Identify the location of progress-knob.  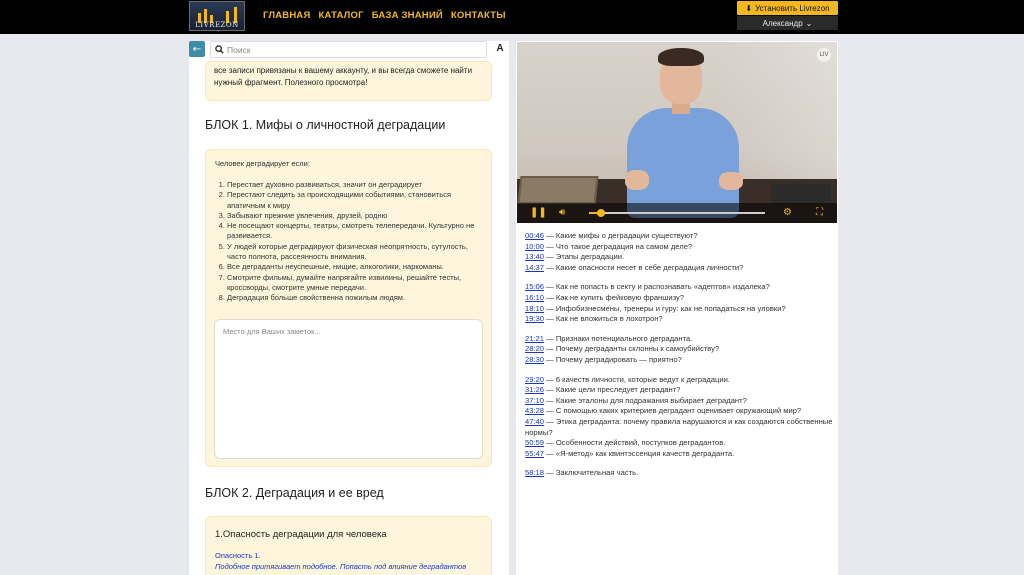
(601, 213).